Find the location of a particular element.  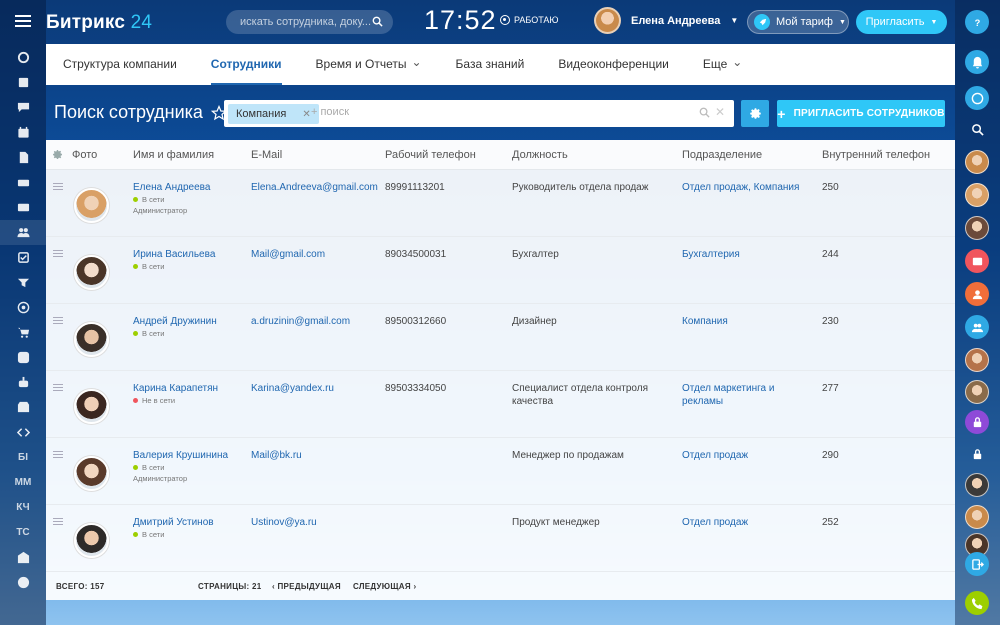

phone-icon is located at coordinates (977, 603).